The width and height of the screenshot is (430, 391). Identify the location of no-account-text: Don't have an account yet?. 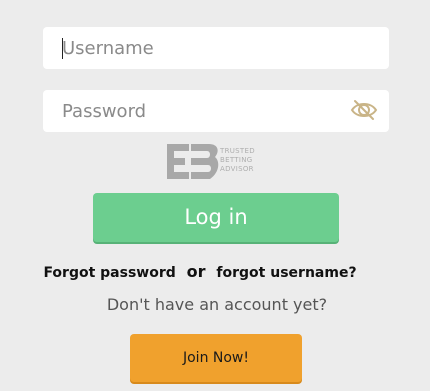
(217, 304).